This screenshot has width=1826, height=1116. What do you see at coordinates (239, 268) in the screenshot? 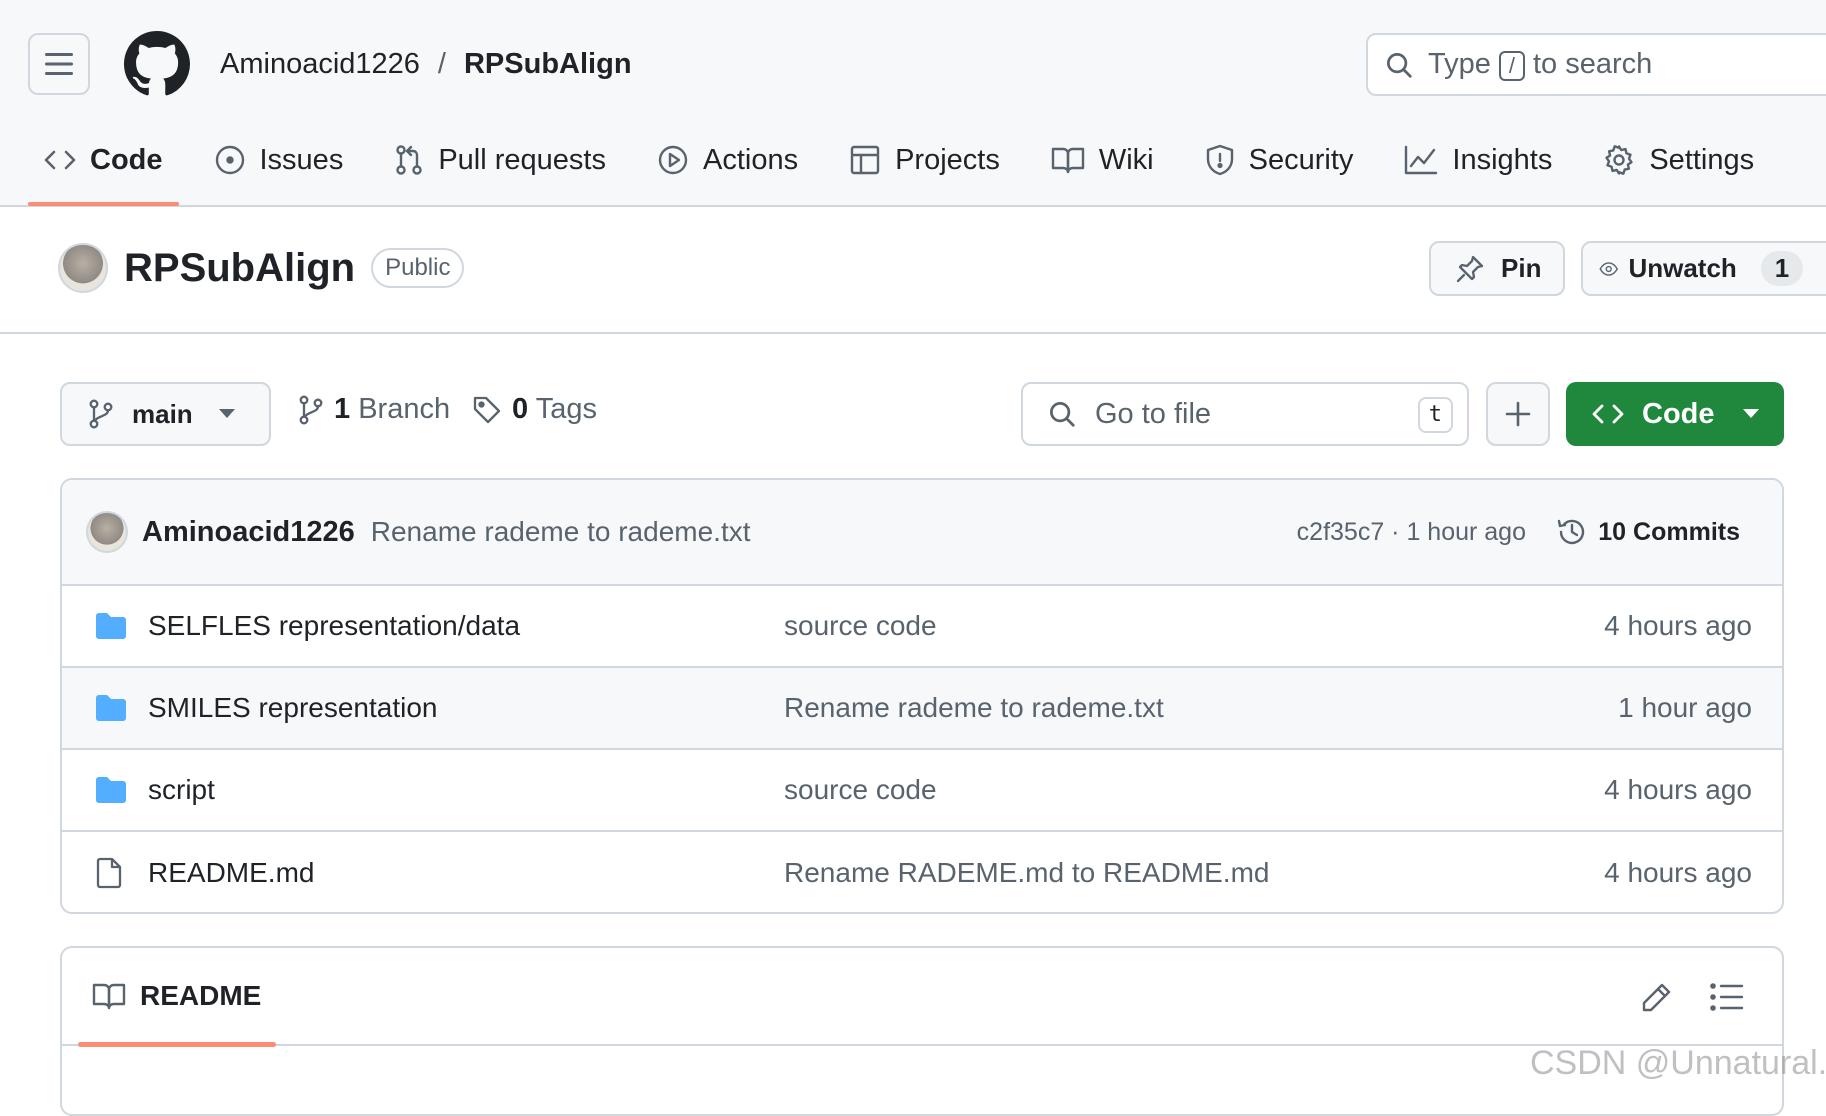
I see `repo-name: RPSubAlign` at bounding box center [239, 268].